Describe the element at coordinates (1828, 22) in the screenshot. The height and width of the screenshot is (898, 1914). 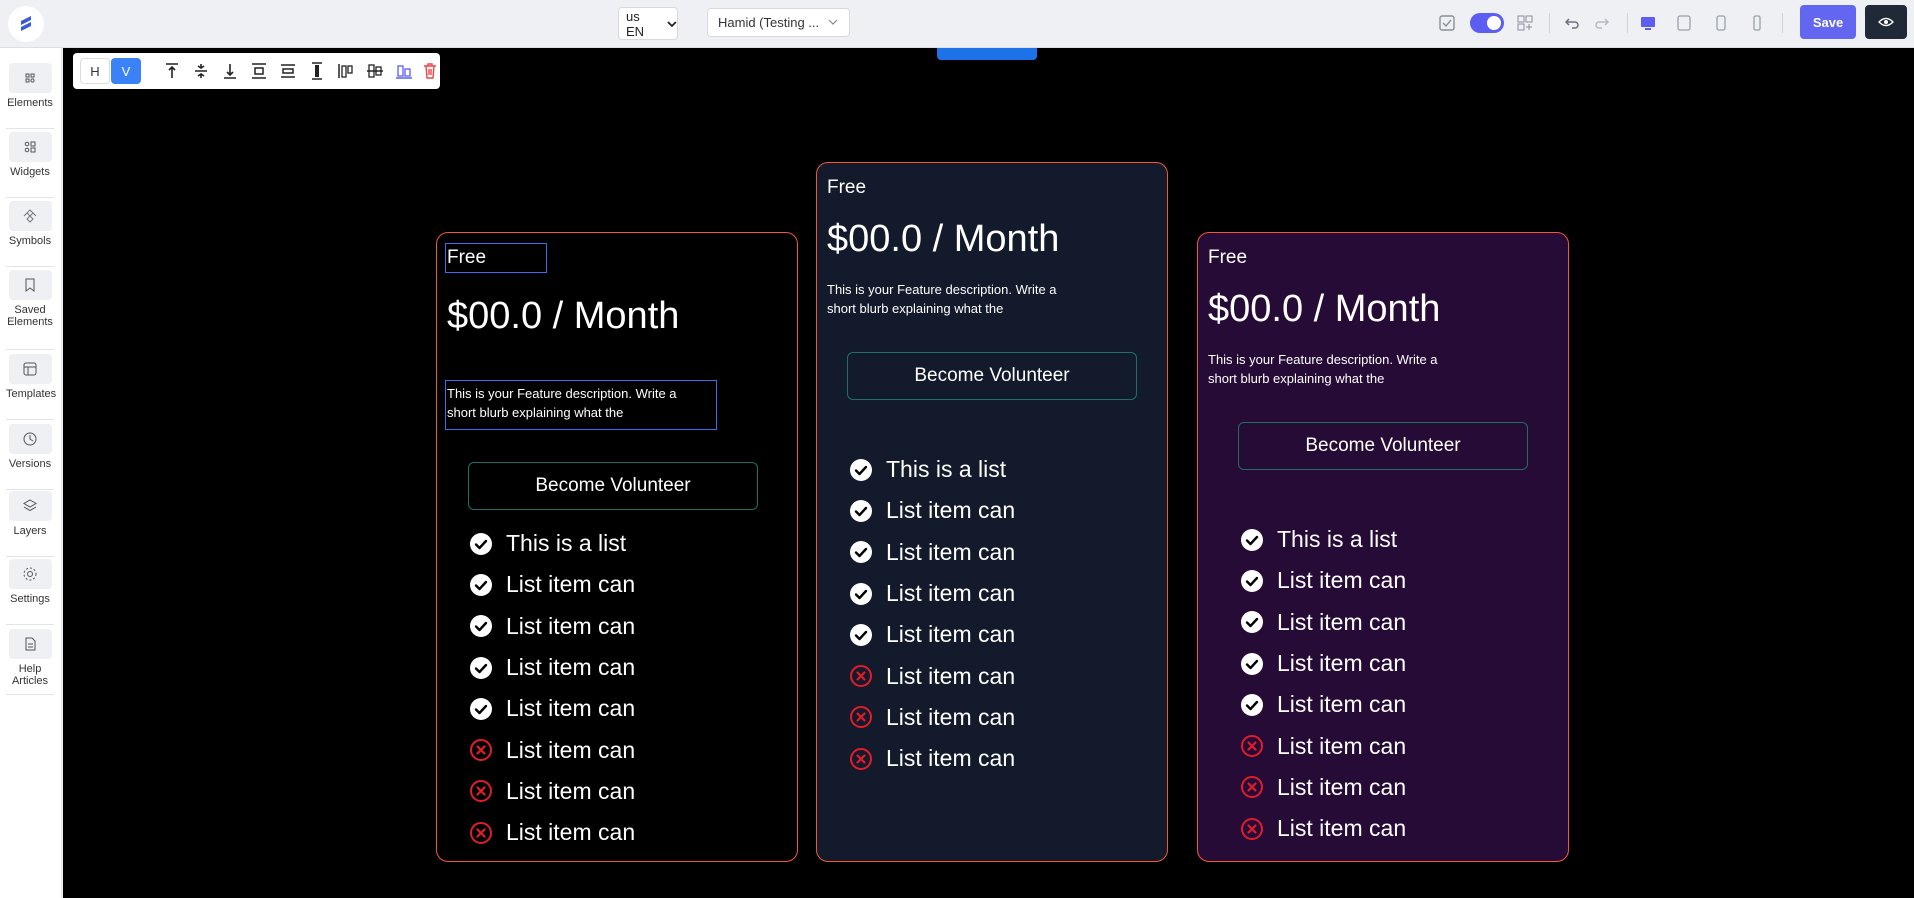
I see `save-button: Save` at that location.